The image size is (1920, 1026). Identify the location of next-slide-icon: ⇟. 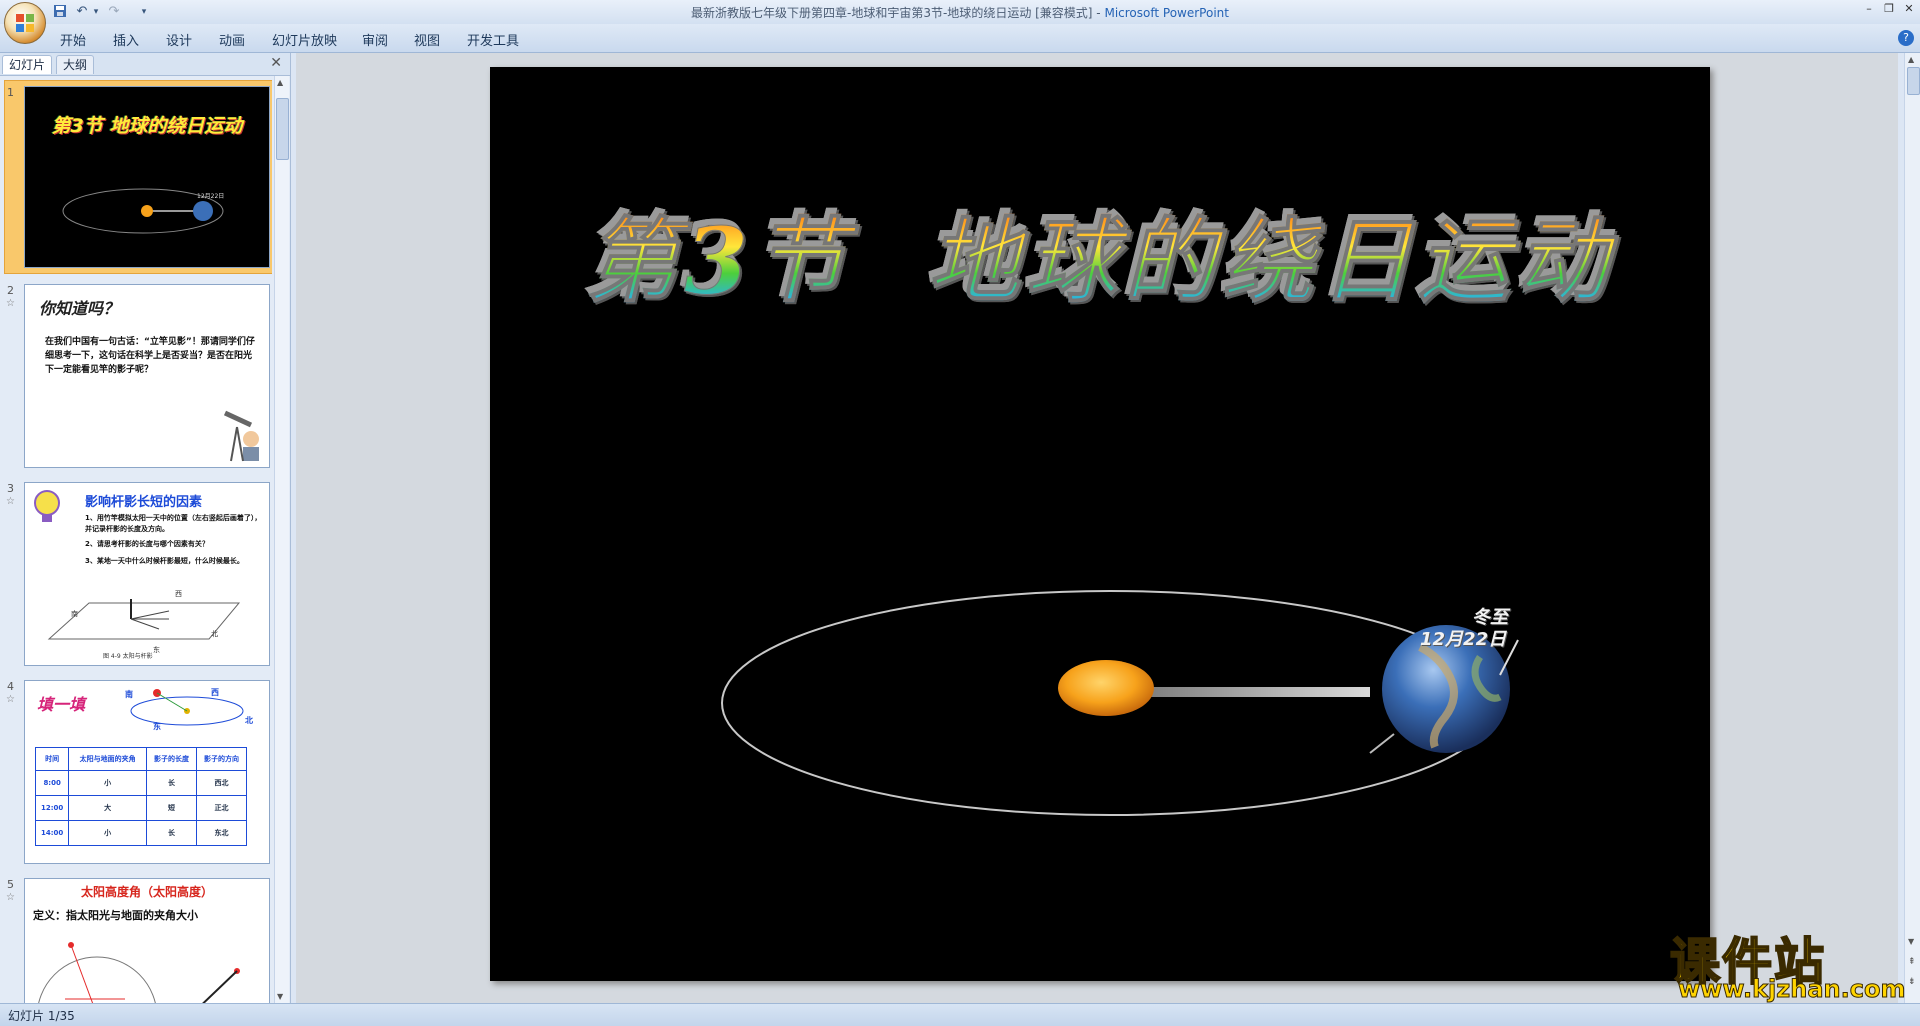
(1912, 982).